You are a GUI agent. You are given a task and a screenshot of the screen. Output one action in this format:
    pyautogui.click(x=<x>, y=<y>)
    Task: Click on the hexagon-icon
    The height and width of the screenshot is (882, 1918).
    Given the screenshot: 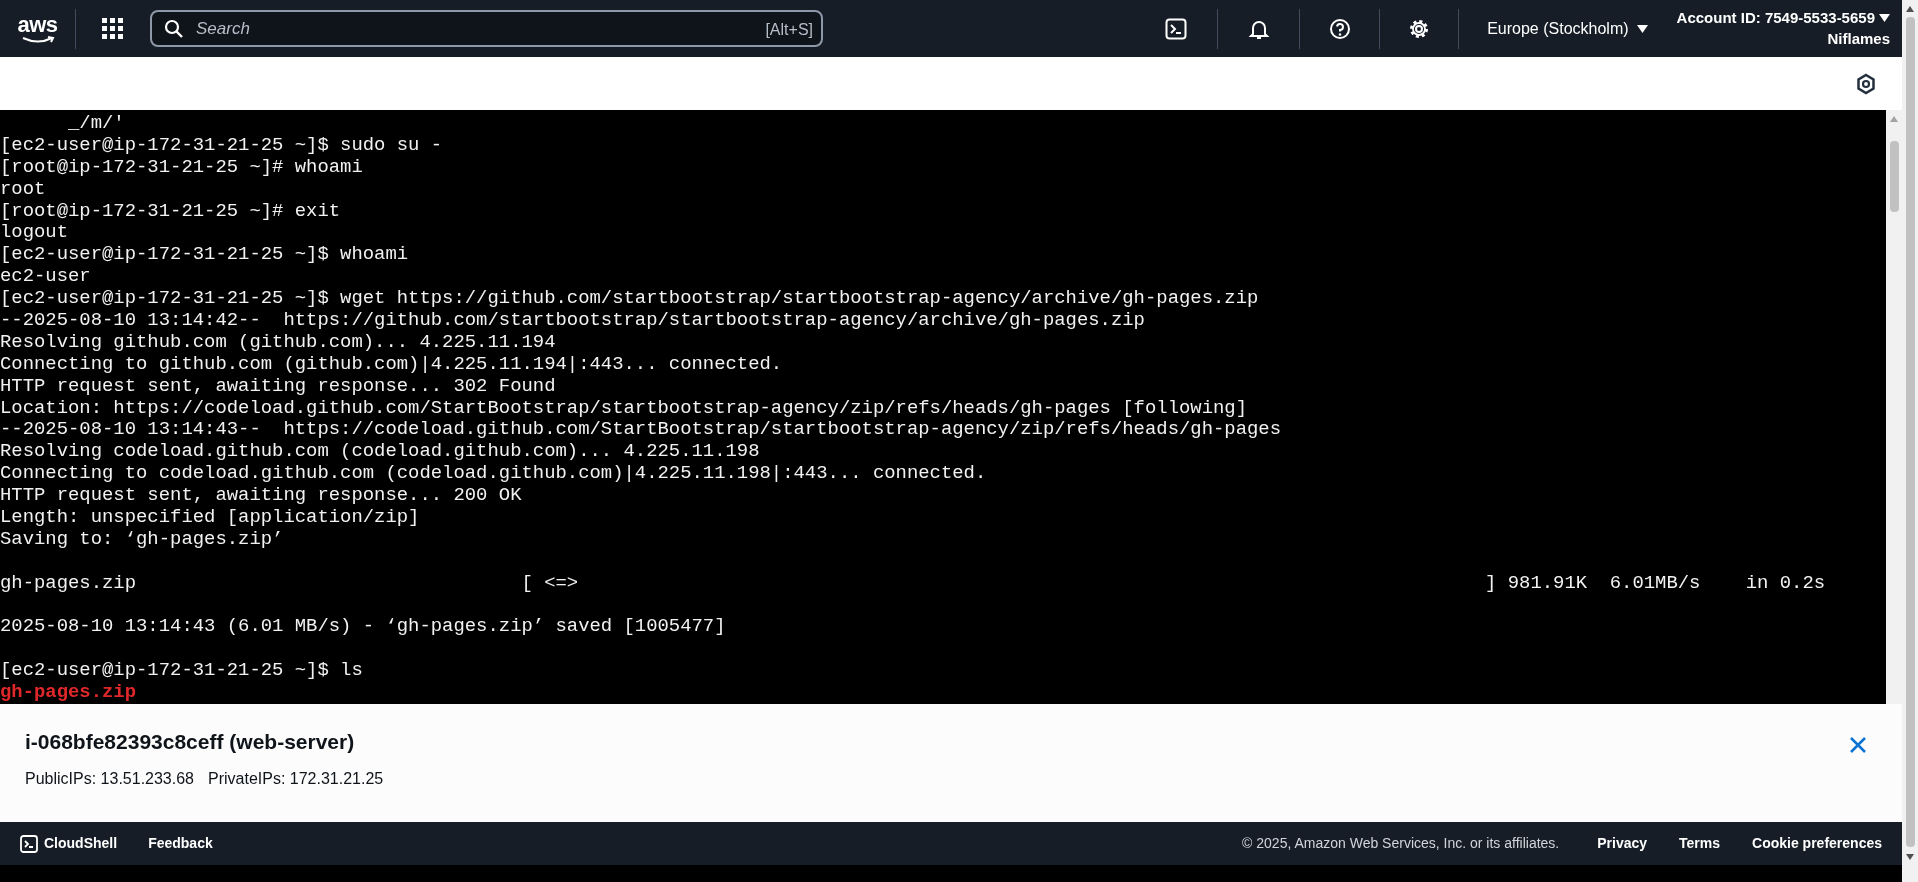 What is the action you would take?
    pyautogui.click(x=1866, y=83)
    